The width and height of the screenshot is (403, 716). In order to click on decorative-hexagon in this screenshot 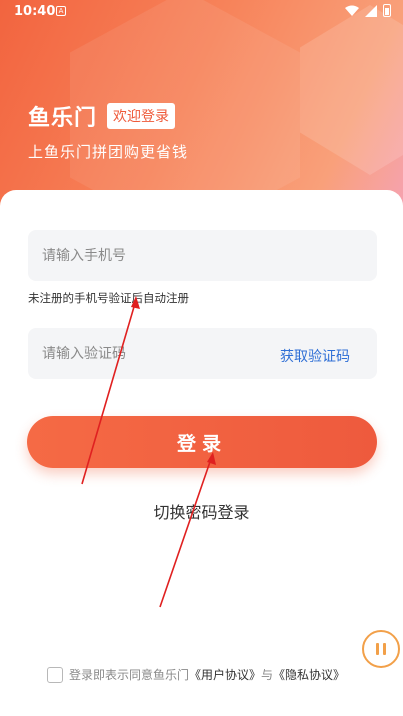, I will do `click(351, 90)`.